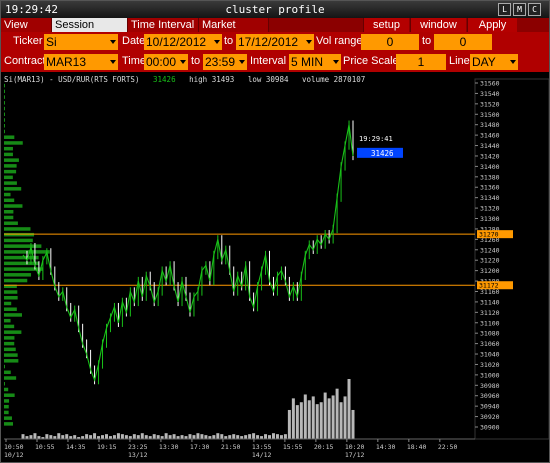 The height and width of the screenshot is (463, 550). Describe the element at coordinates (492, 25) in the screenshot. I see `apply-button: Apply` at that location.